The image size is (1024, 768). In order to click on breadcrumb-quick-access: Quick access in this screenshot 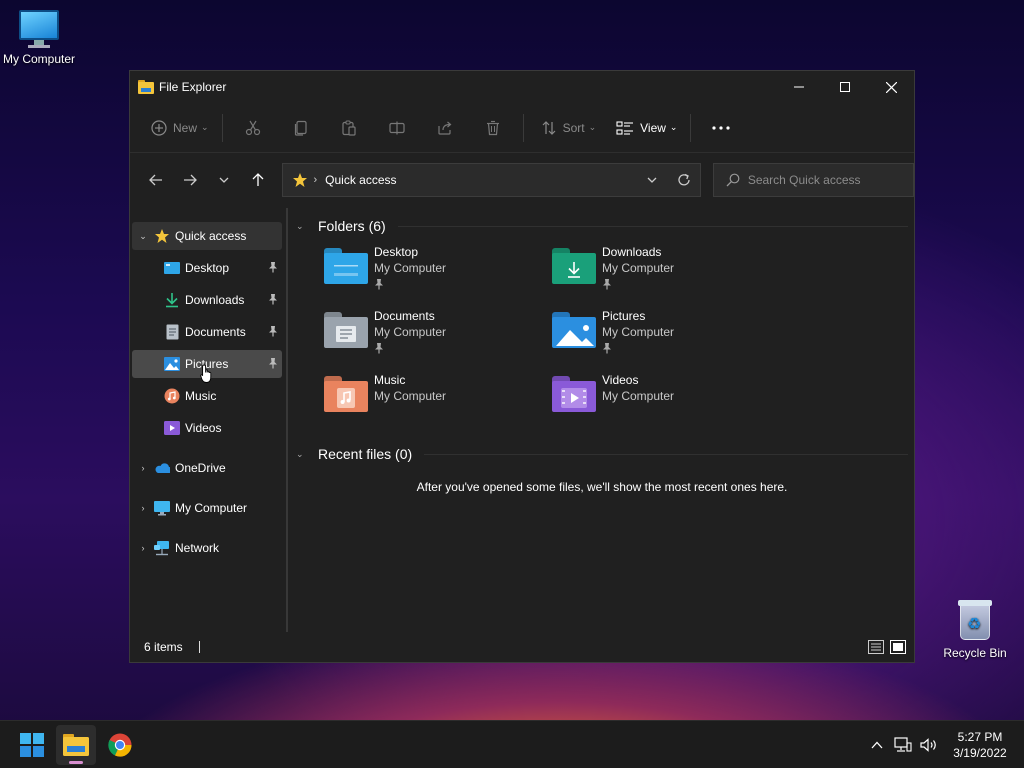, I will do `click(360, 180)`.